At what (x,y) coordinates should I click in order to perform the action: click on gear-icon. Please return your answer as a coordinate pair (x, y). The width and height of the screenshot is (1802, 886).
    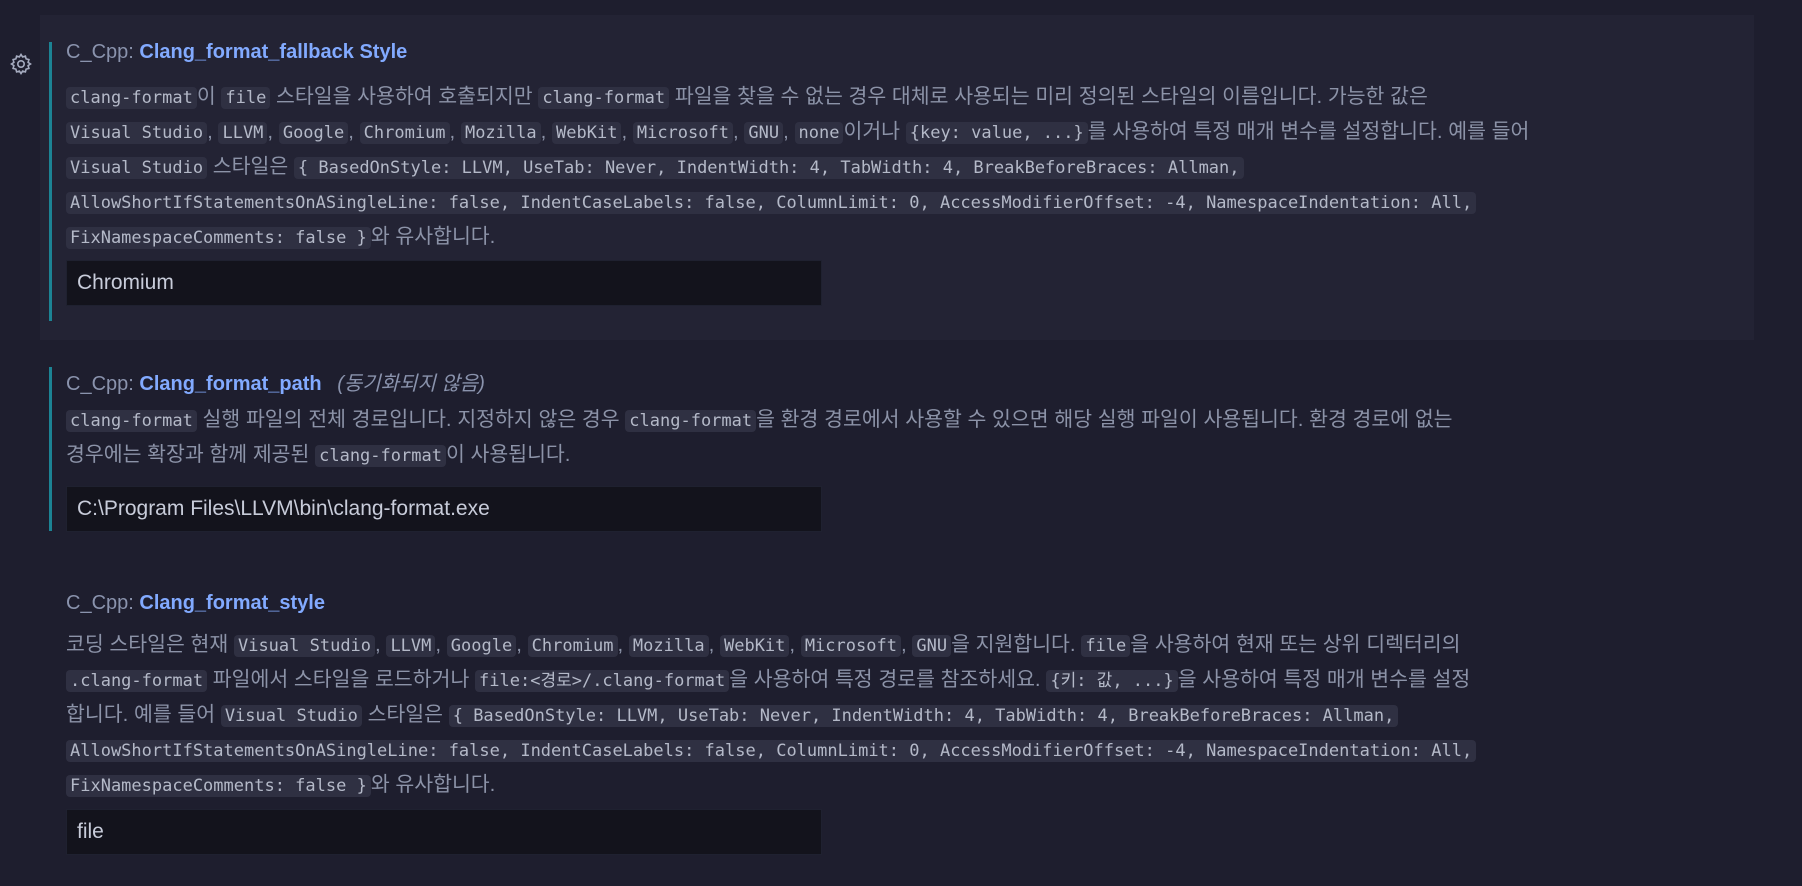
    Looking at the image, I should click on (21, 64).